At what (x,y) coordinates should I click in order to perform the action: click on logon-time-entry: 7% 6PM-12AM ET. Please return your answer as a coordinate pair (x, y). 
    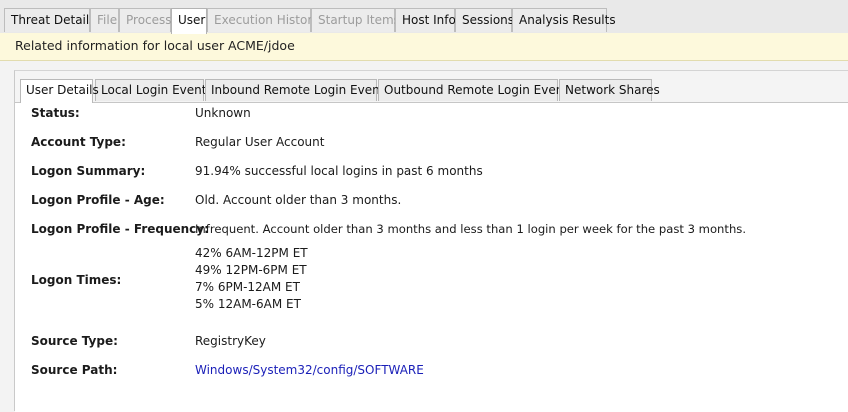
    Looking at the image, I should click on (247, 287).